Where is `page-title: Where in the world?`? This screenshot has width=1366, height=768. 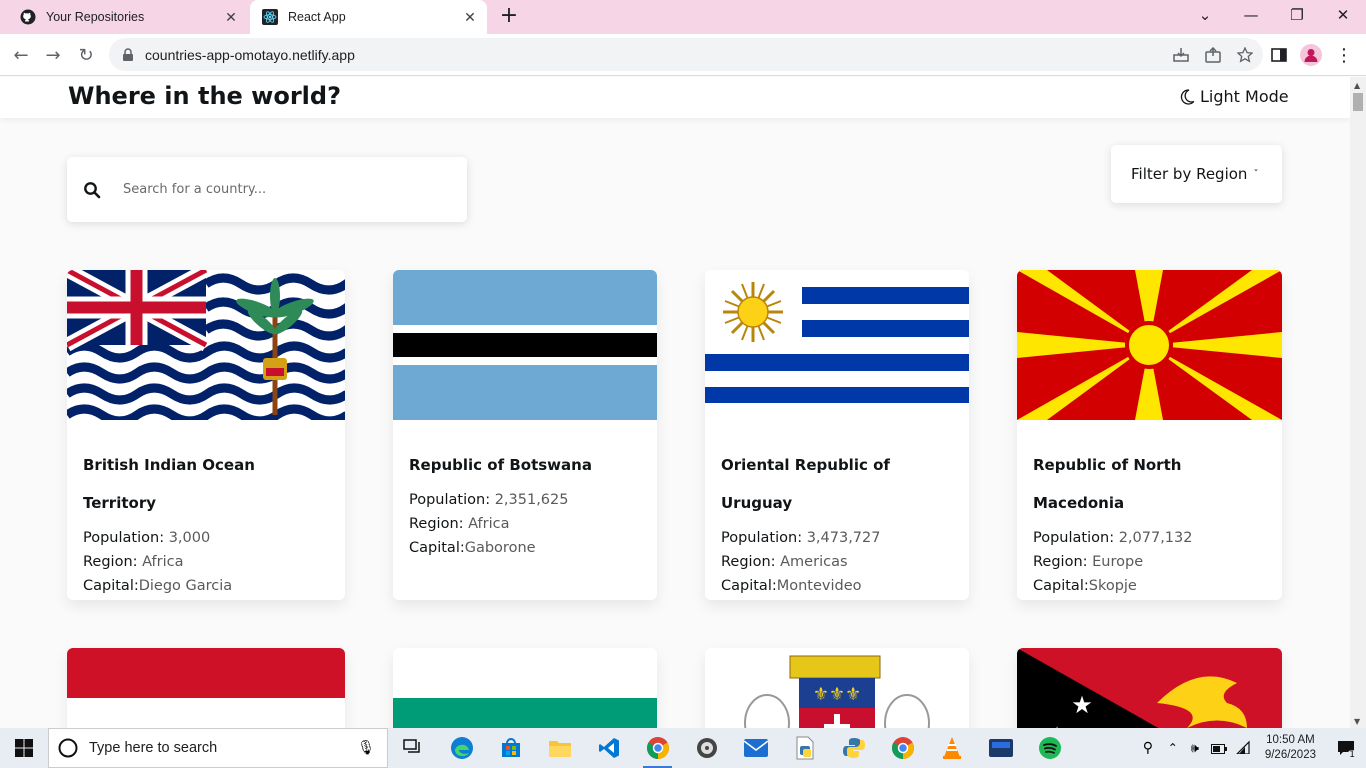
page-title: Where in the world? is located at coordinates (204, 96).